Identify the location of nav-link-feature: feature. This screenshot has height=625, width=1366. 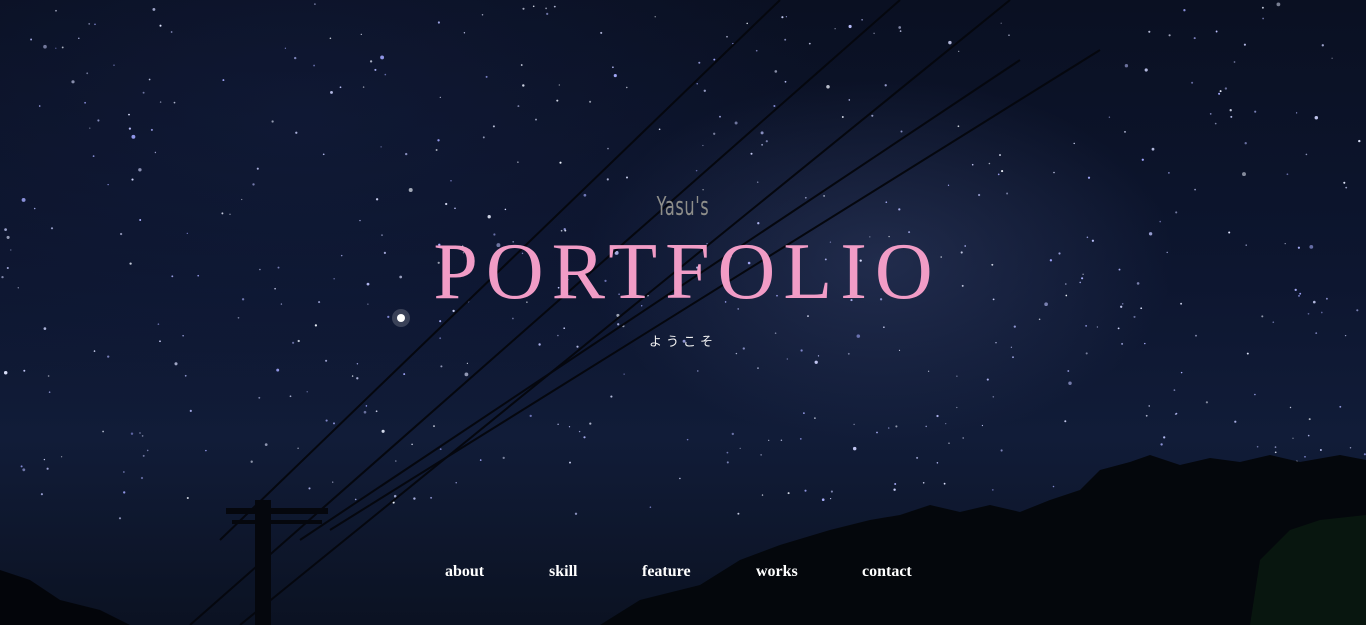
(666, 572).